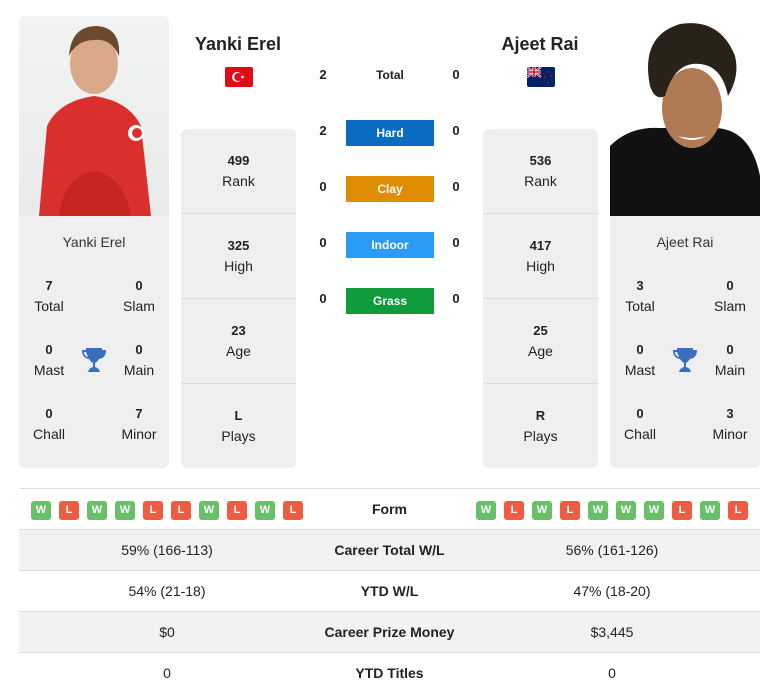 The height and width of the screenshot is (699, 779). What do you see at coordinates (167, 550) in the screenshot?
I see `player1-career-wl: 59% (166-113)` at bounding box center [167, 550].